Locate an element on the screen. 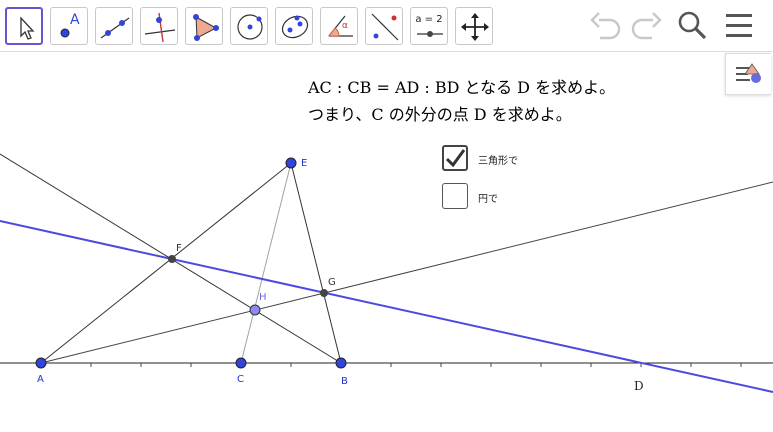  axis-ticks is located at coordinates (391, 365).